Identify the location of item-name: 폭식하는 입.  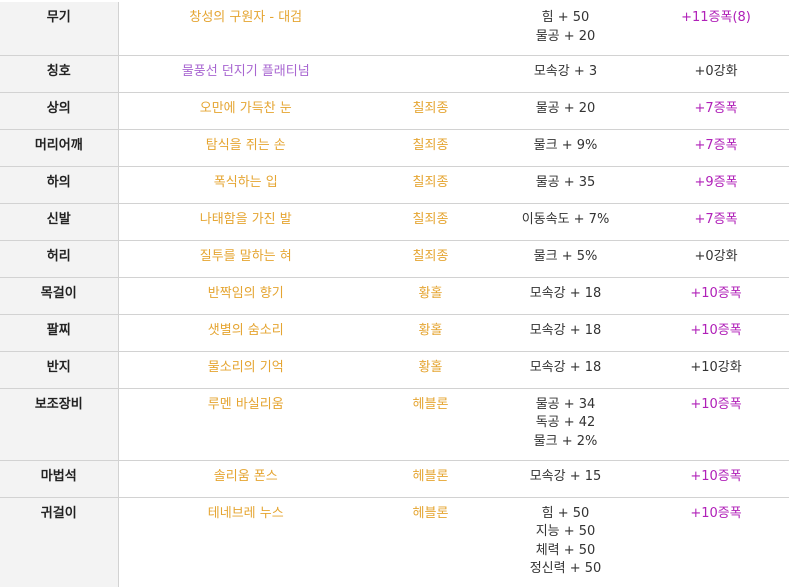
(245, 184).